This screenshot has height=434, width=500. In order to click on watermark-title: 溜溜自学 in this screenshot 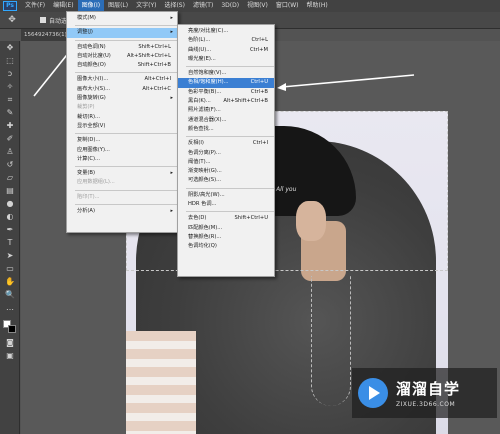, I will do `click(428, 389)`.